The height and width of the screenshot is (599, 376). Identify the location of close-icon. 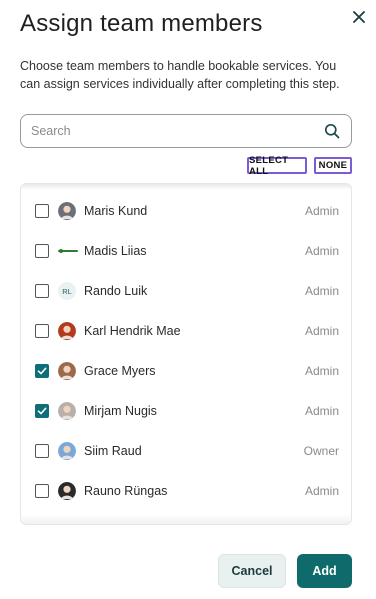
(359, 17).